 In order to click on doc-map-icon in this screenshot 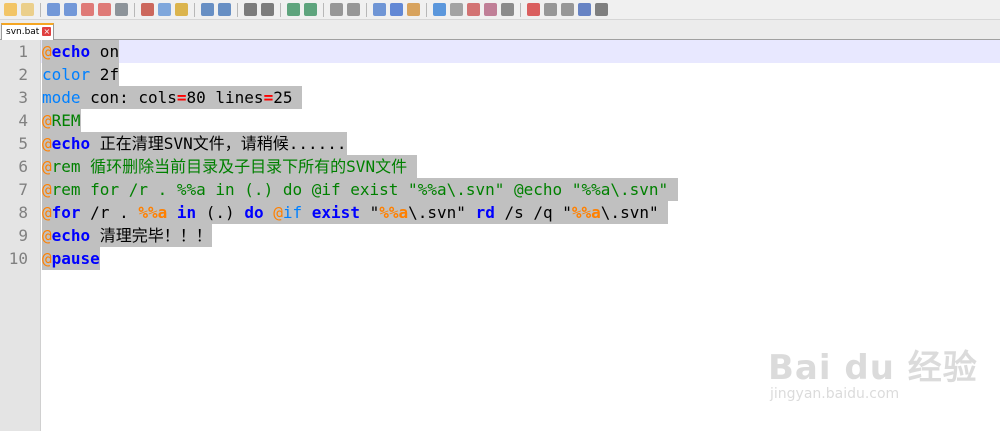, I will do `click(456, 9)`.